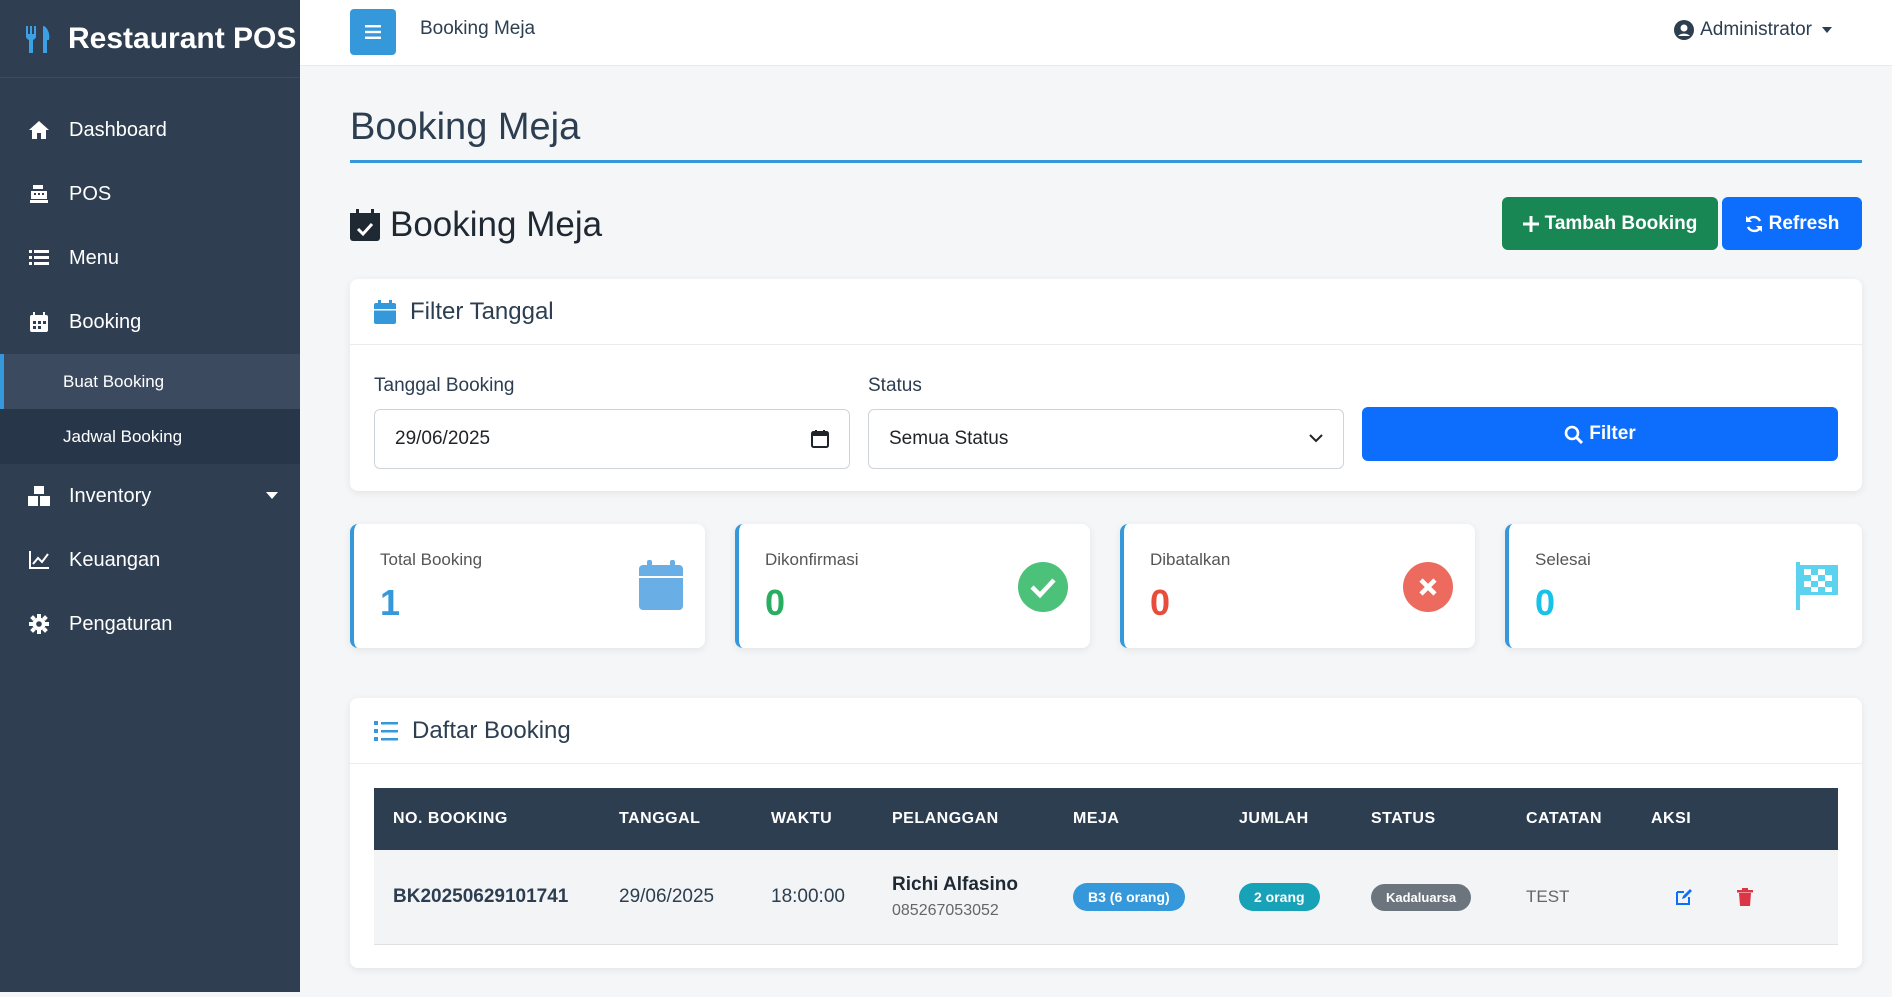 This screenshot has height=997, width=1892. Describe the element at coordinates (612, 439) in the screenshot. I see `date-input: 29/06/2025` at that location.